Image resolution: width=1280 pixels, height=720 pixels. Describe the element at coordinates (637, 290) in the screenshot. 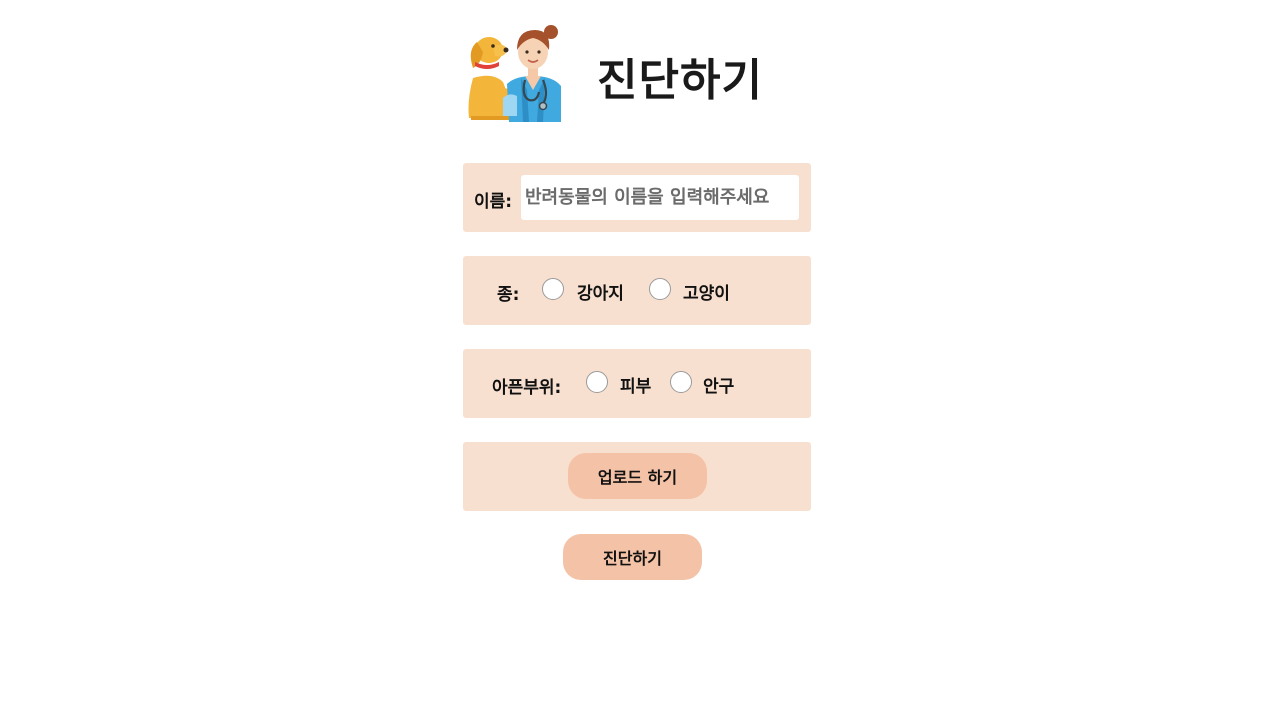

I see `species-row: 종: 강아지 고양이` at that location.